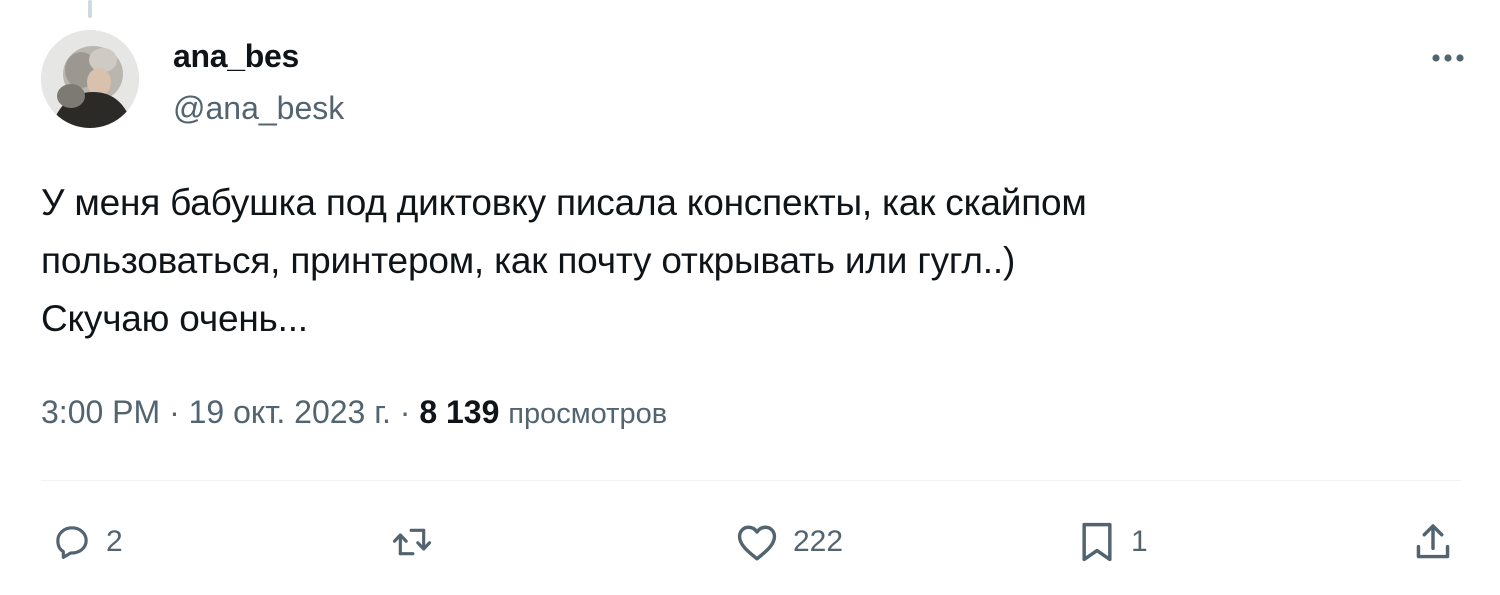  Describe the element at coordinates (236, 56) in the screenshot. I see `author-name: ana_bes` at that location.